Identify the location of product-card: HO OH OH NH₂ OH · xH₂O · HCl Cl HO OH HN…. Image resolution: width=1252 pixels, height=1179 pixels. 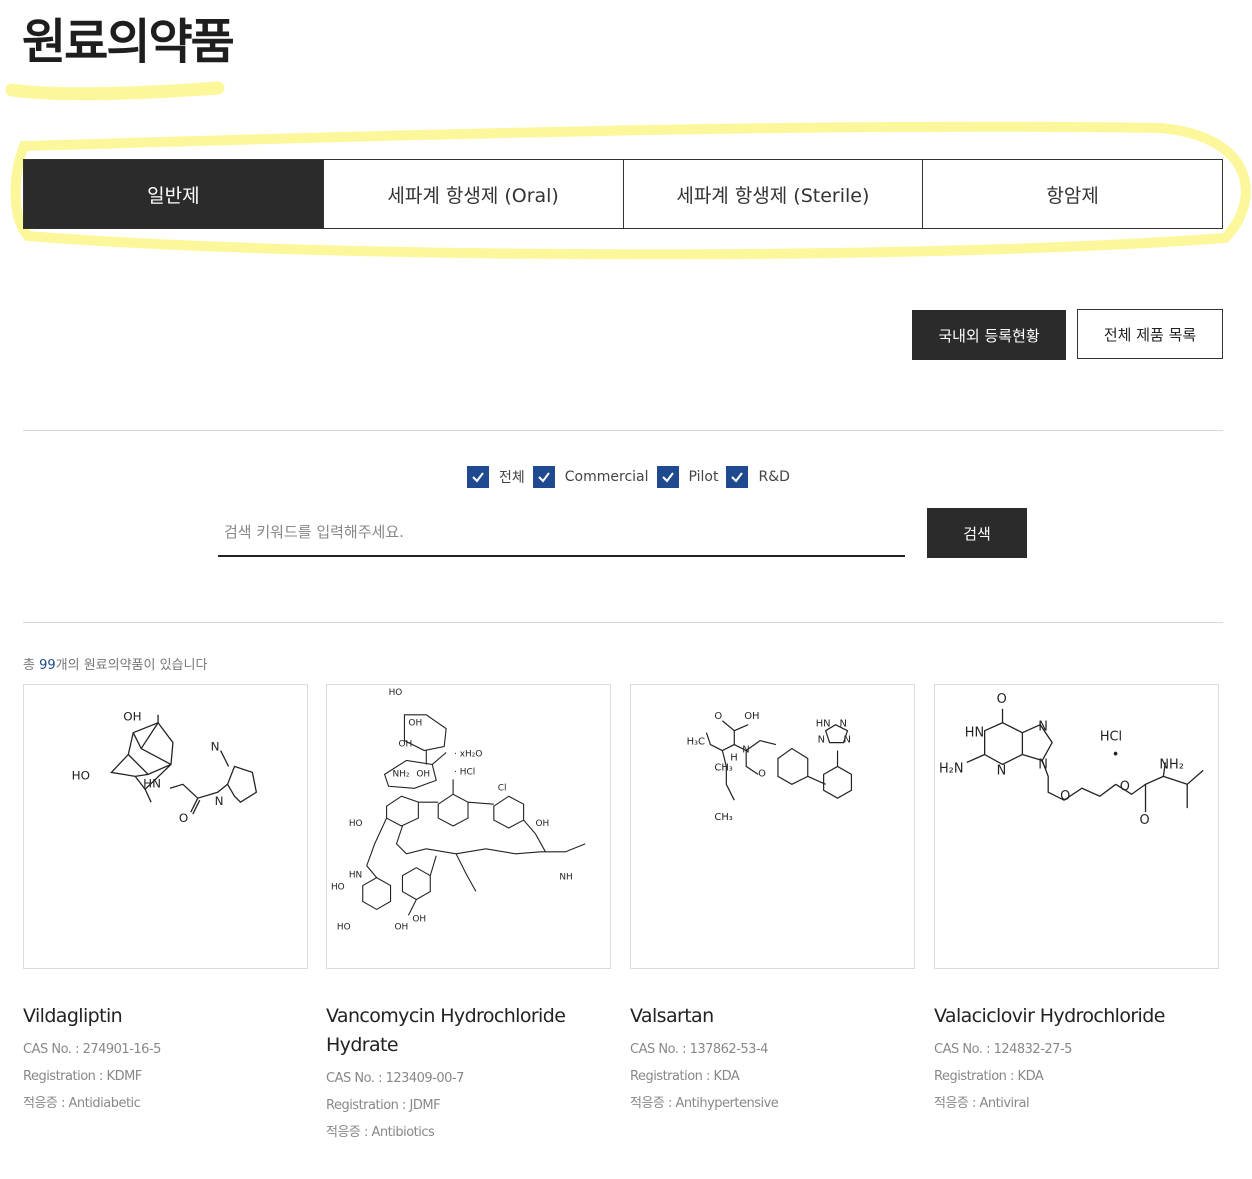
(468, 915).